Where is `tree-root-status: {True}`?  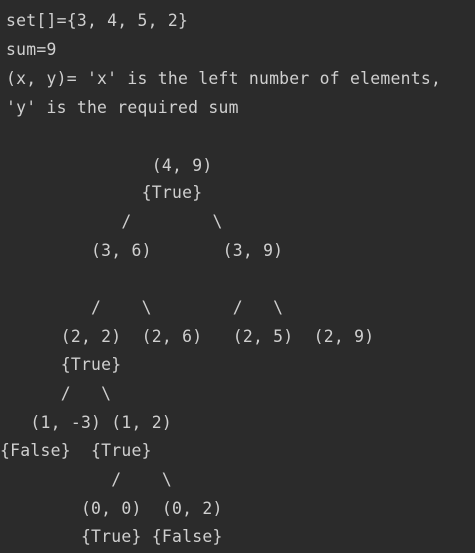 tree-root-status: {True} is located at coordinates (101, 192).